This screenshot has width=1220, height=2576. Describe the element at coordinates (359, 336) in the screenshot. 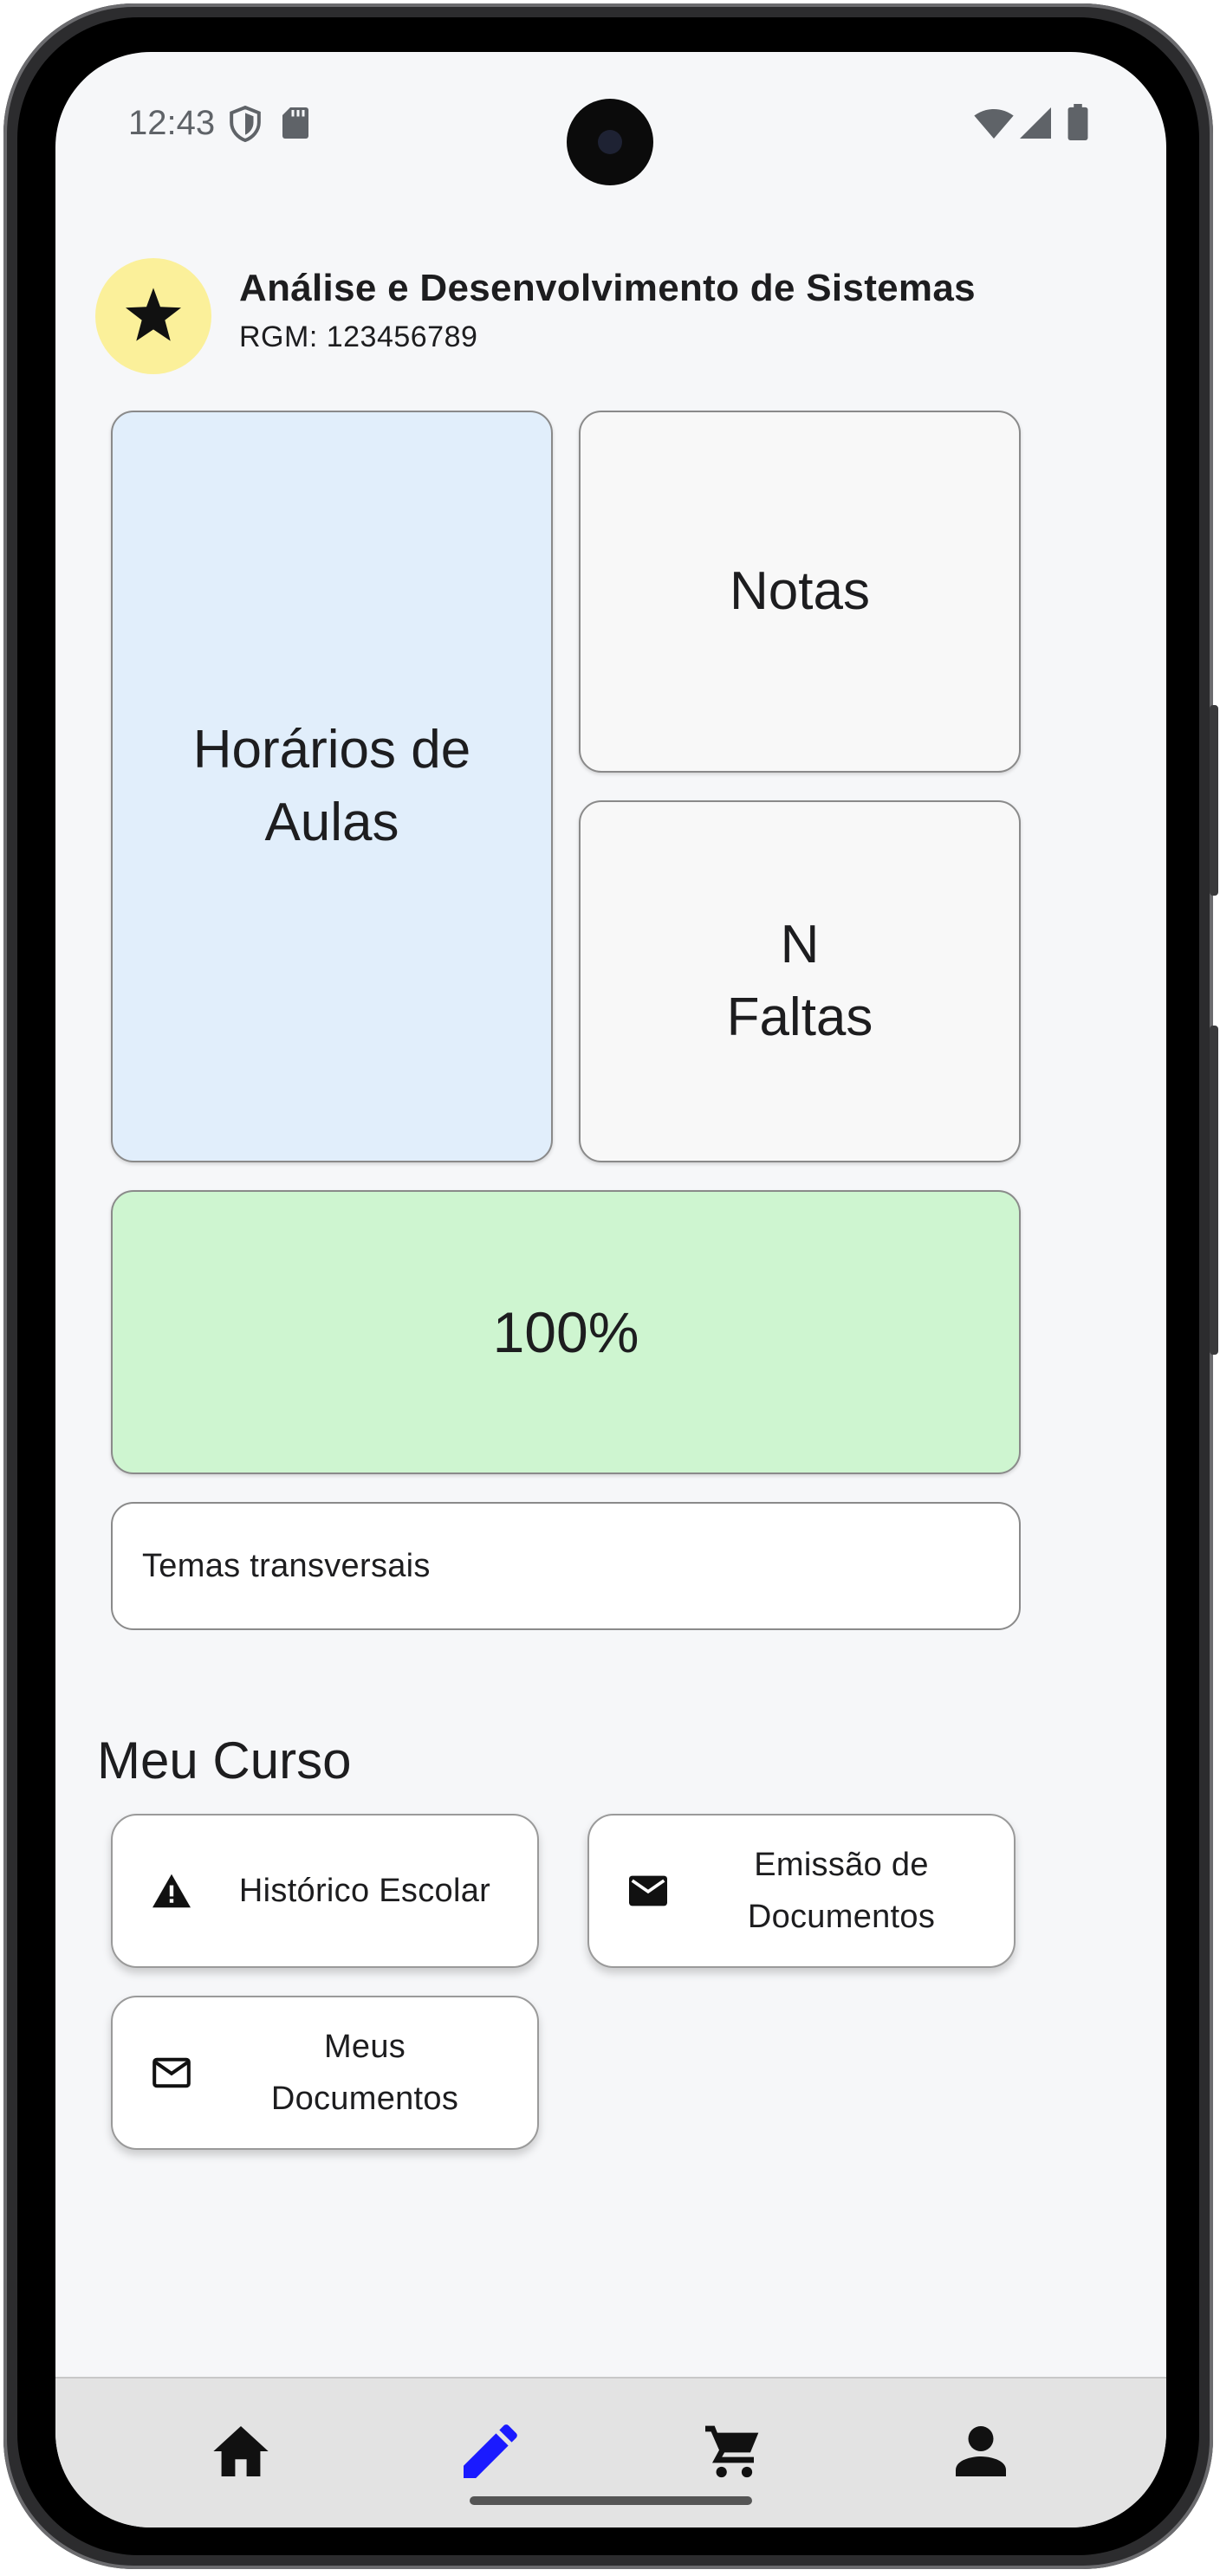

I see `rgm-number: RGM: 123456789` at that location.